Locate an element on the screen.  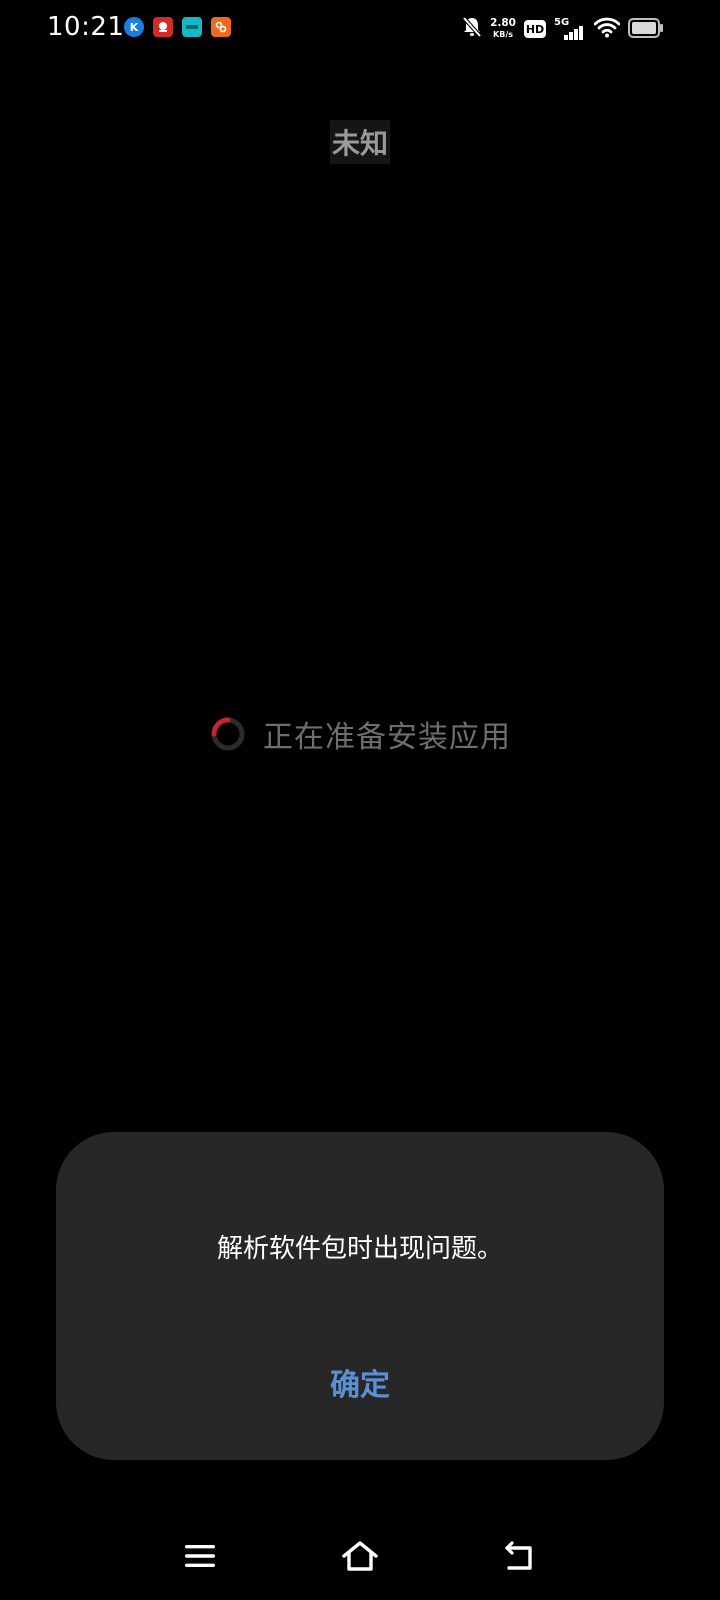
menu-icon is located at coordinates (200, 1558).